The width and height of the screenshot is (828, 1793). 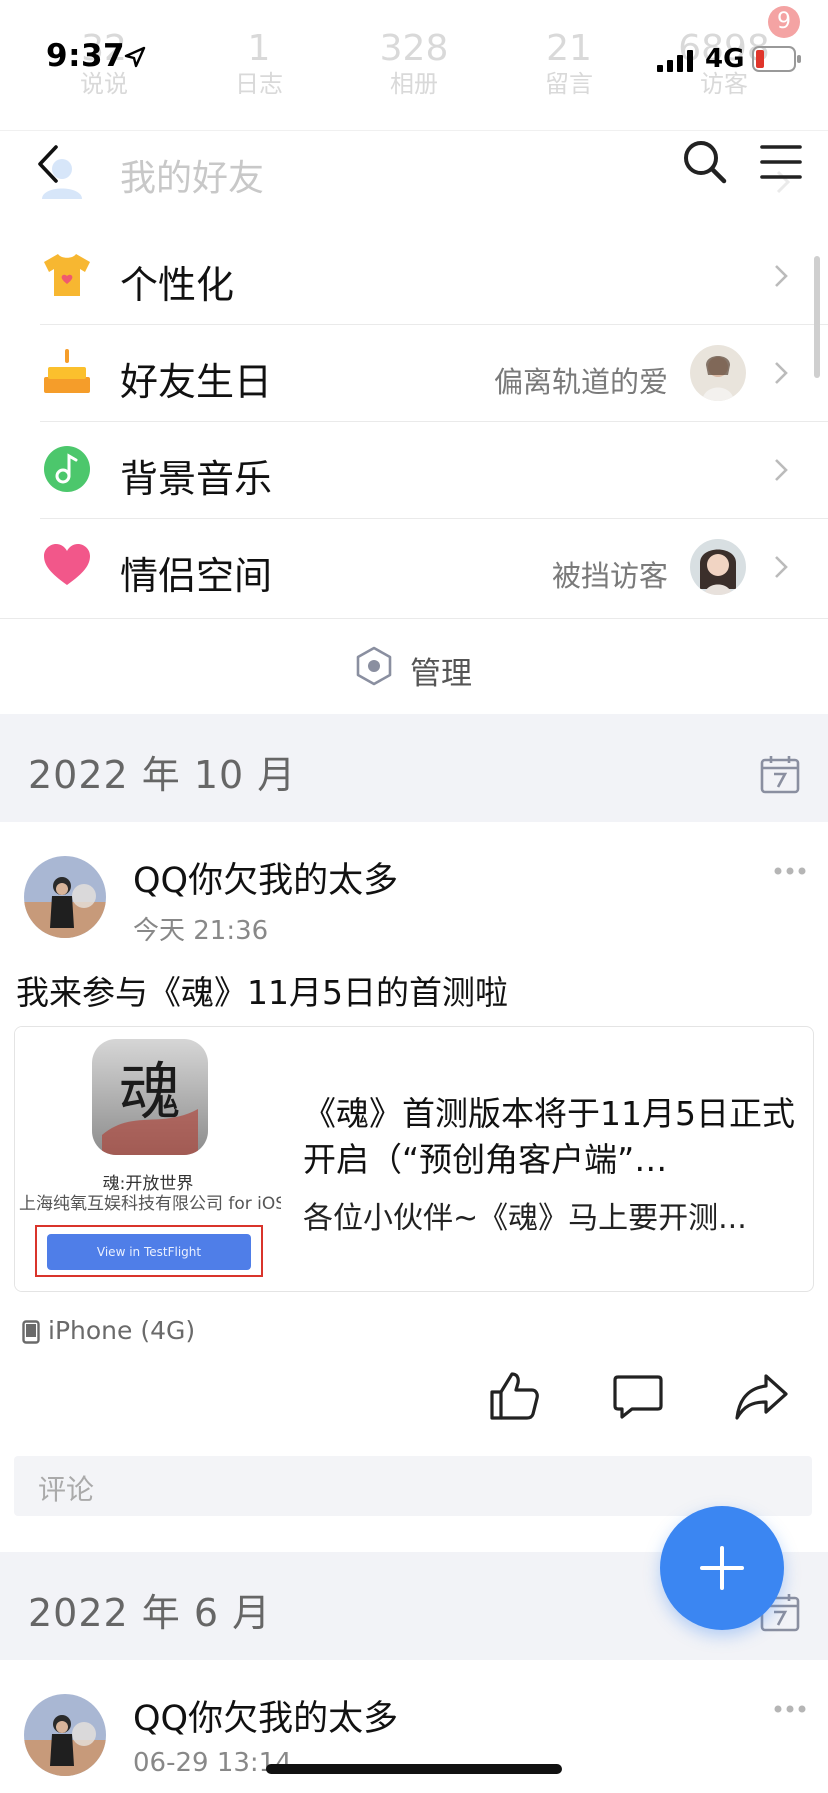 I want to click on tshirt-icon, so click(x=67, y=275).